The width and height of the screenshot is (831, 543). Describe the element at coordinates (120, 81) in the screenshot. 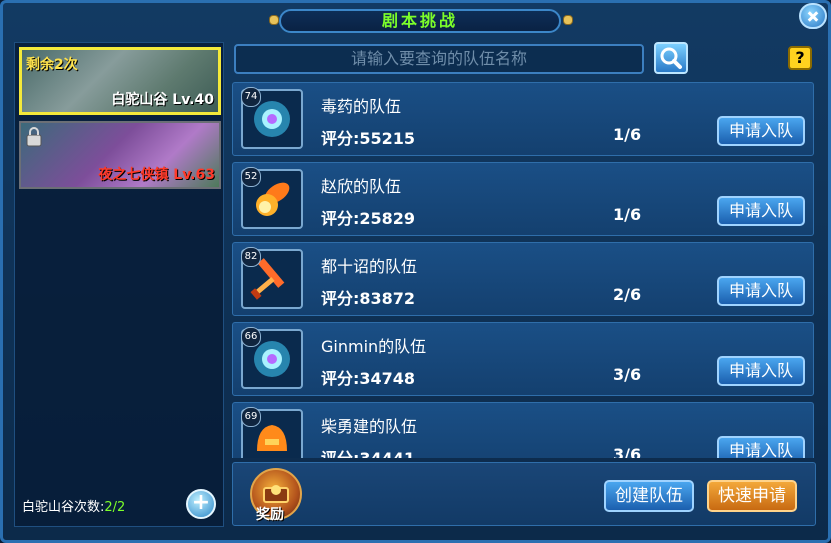

I see `dungeon-card-baituo: 剩余2次 白驼山谷 Lv.40` at that location.